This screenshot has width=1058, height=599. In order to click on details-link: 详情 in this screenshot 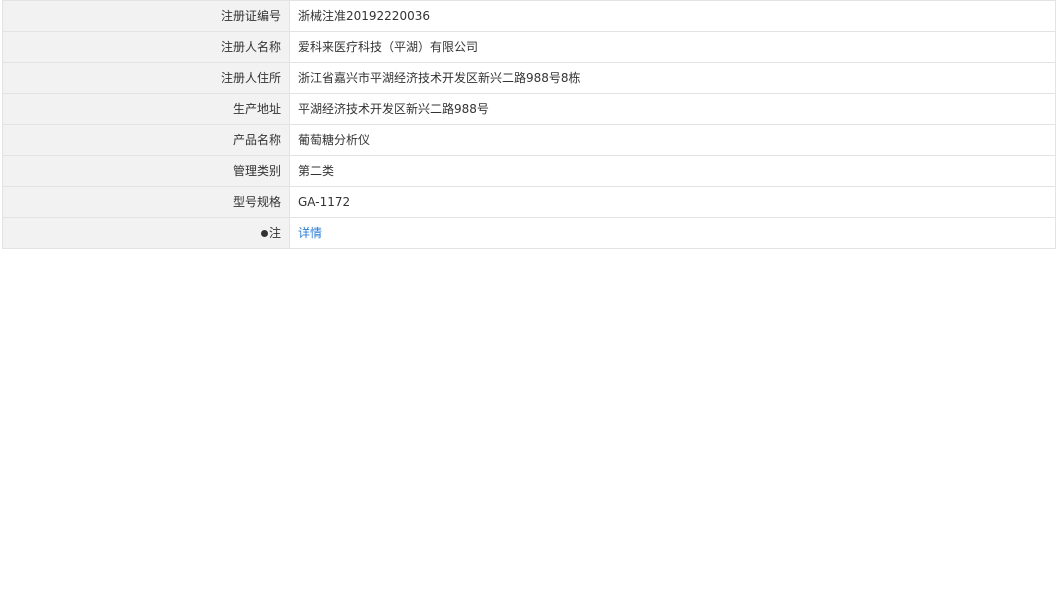, I will do `click(310, 233)`.